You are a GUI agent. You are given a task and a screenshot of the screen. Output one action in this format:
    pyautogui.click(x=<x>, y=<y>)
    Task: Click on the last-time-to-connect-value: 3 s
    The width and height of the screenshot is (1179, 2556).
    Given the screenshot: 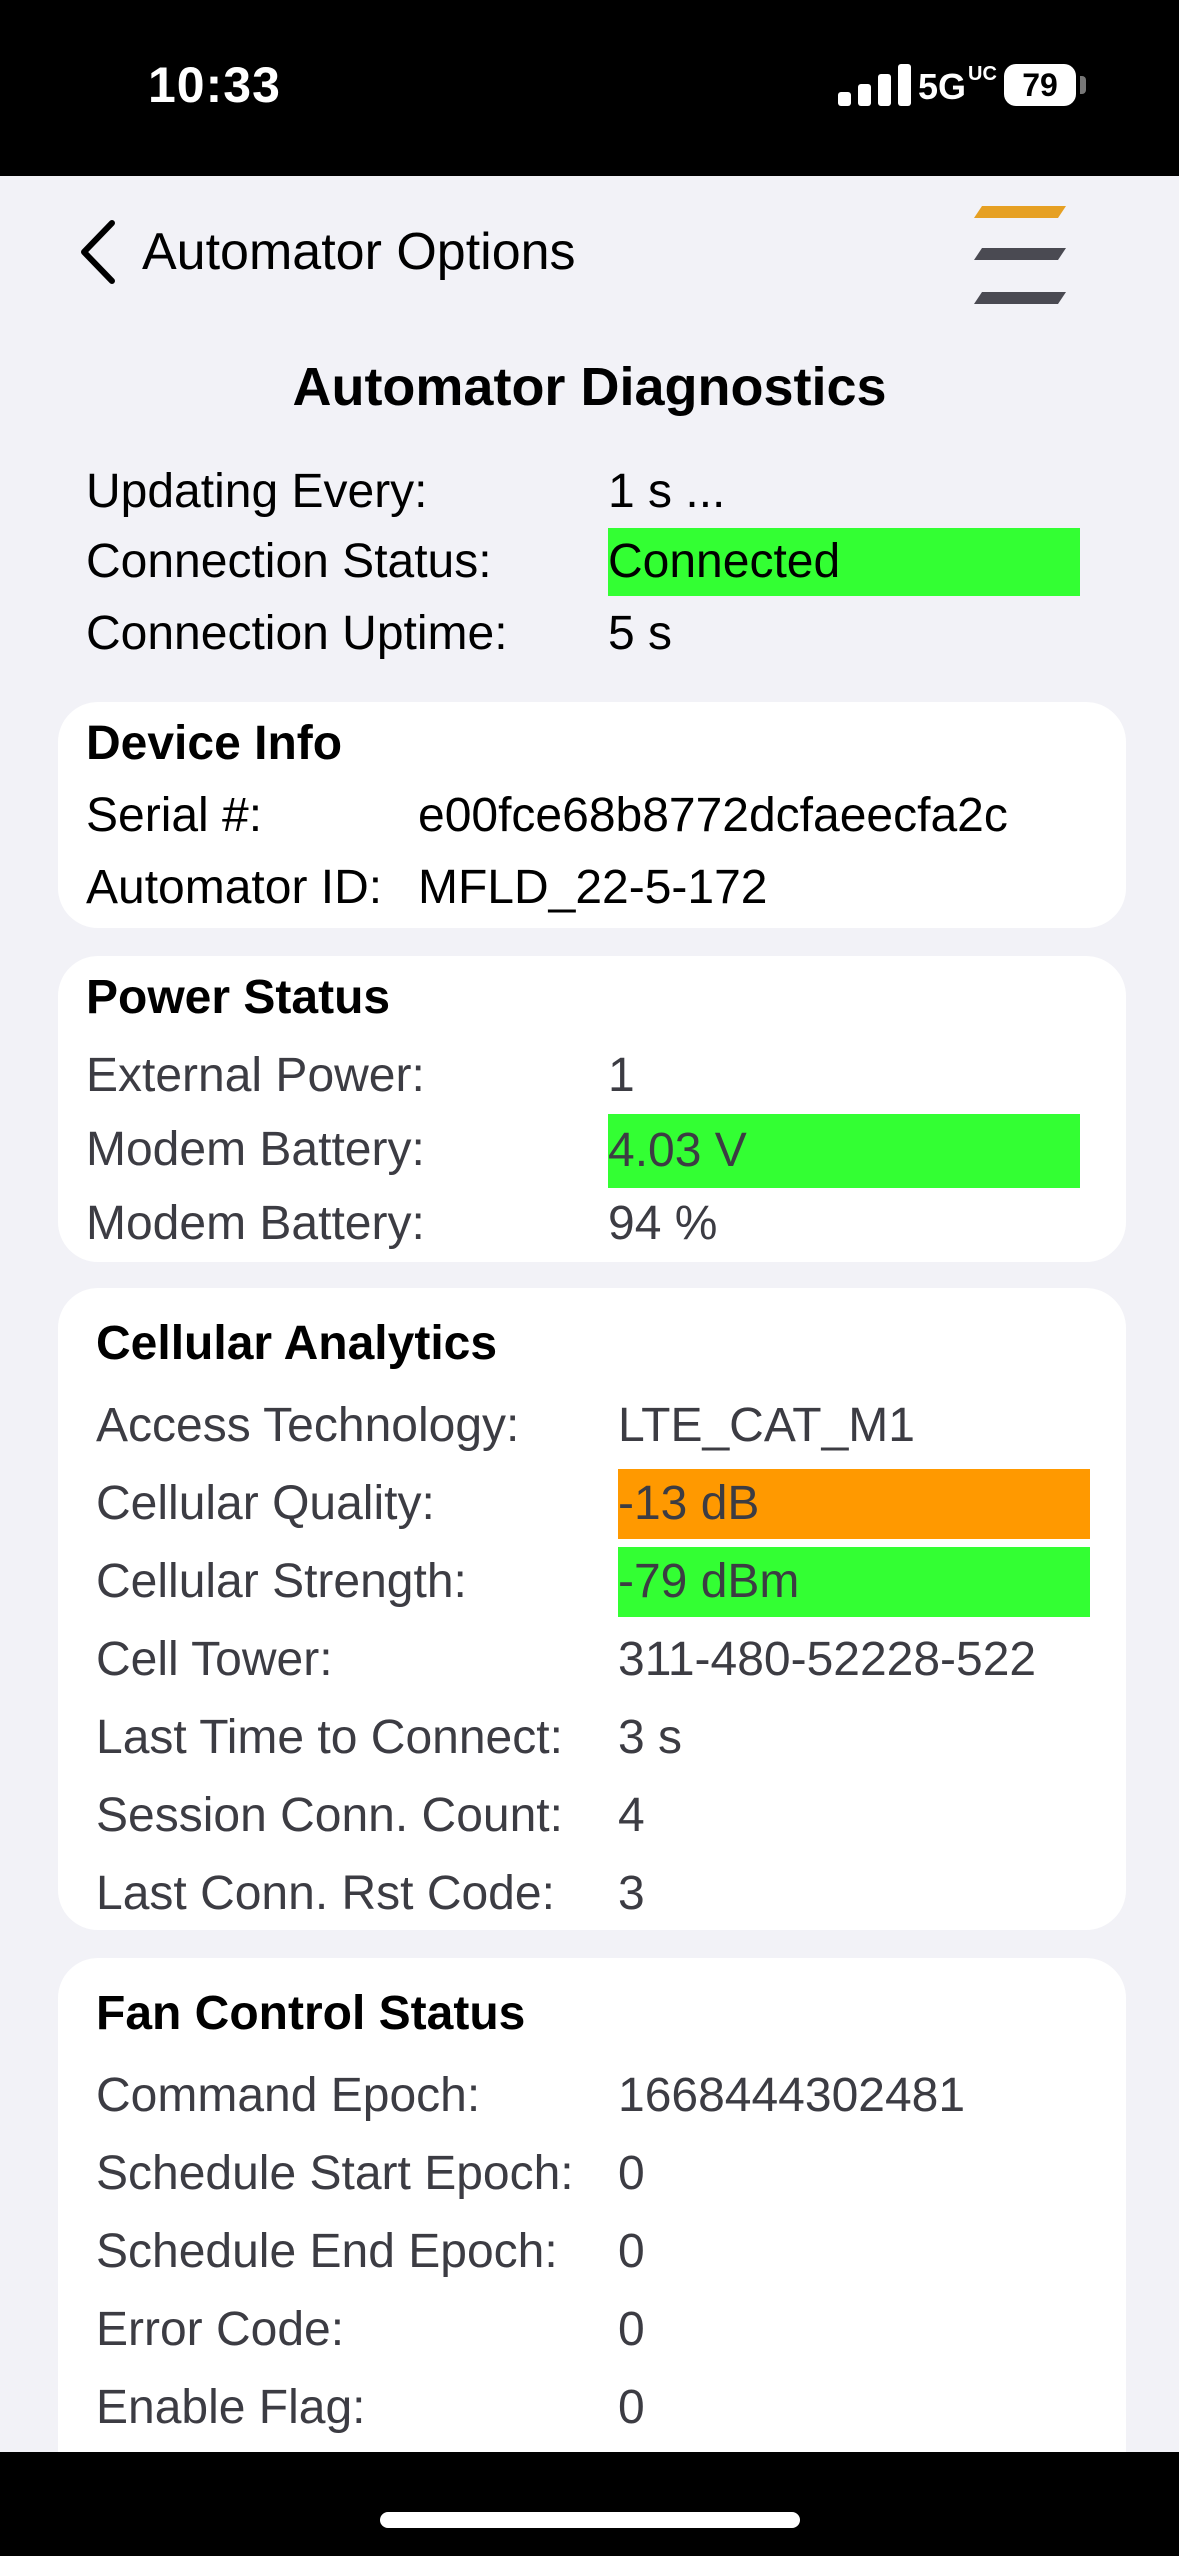 What is the action you would take?
    pyautogui.click(x=650, y=1737)
    